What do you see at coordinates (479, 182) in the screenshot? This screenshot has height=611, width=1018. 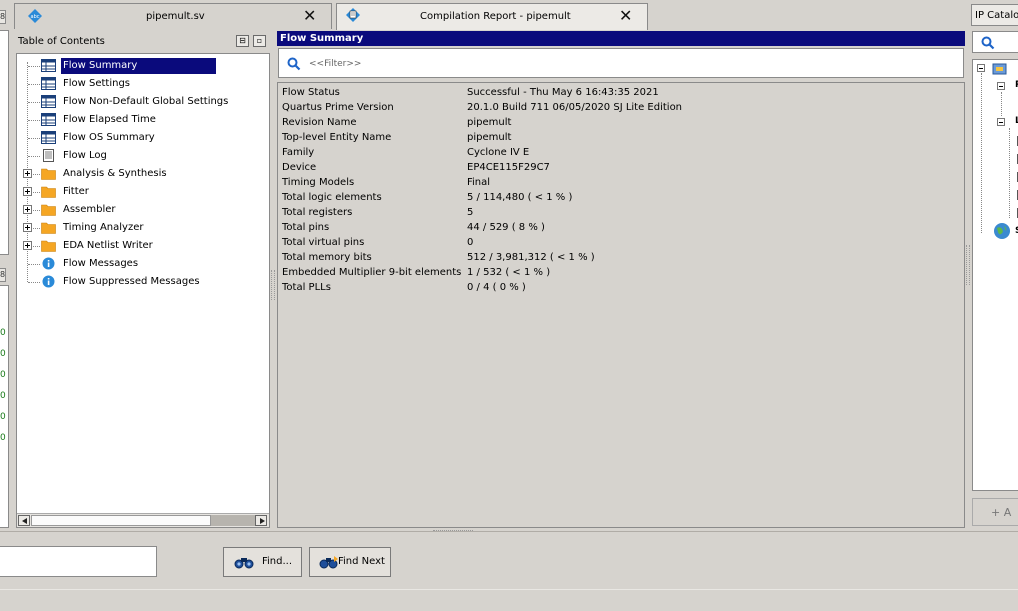 I see `summary-value: Final` at bounding box center [479, 182].